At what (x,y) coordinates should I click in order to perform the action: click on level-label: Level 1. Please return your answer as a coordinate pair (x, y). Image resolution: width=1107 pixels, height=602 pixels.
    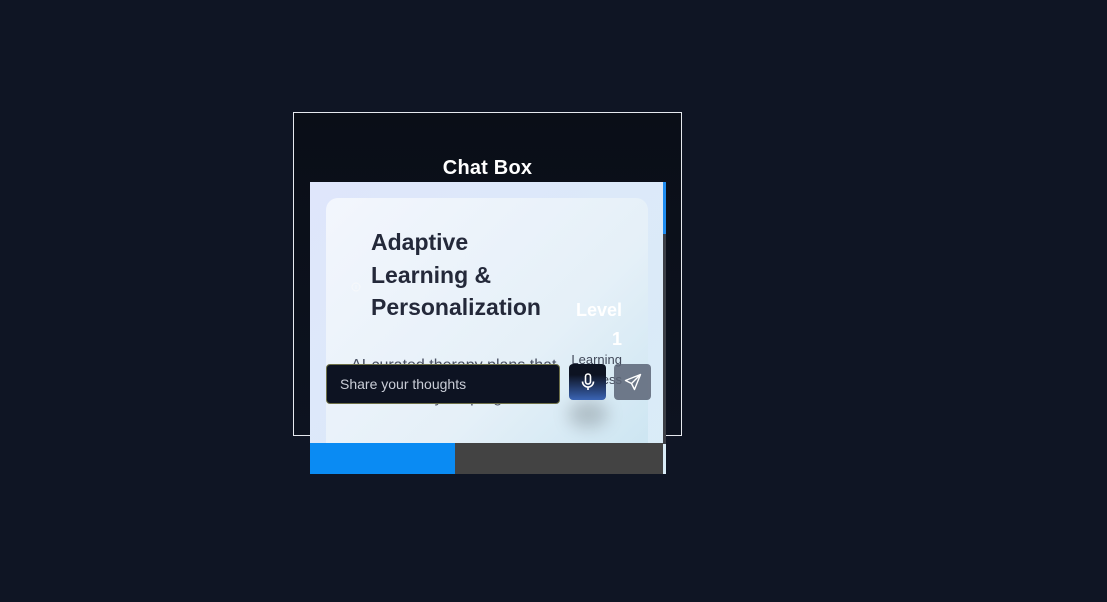
    Looking at the image, I should click on (598, 324).